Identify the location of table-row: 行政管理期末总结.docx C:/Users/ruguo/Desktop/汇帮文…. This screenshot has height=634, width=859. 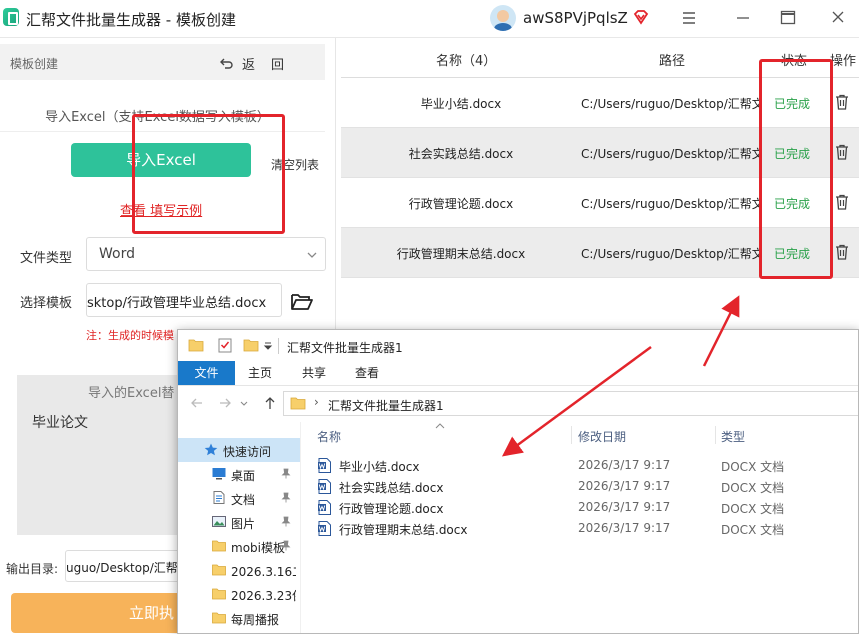
(600, 253).